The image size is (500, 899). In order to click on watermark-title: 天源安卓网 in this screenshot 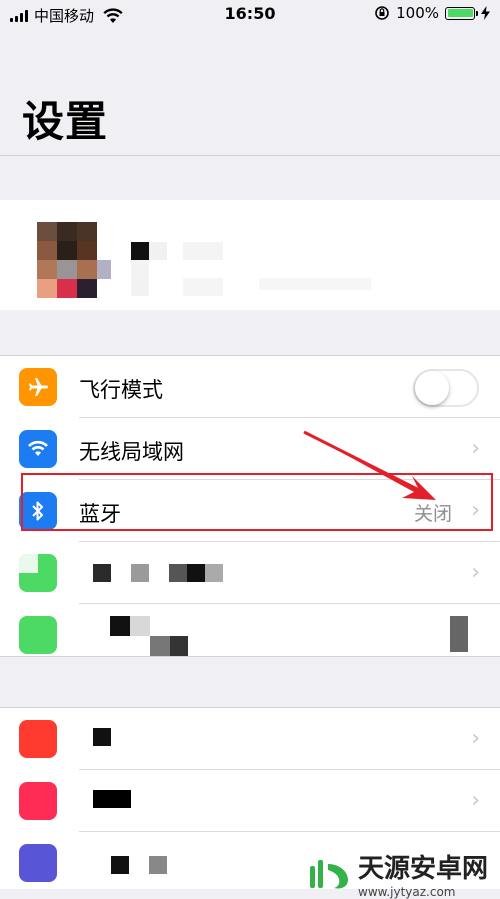, I will do `click(423, 869)`.